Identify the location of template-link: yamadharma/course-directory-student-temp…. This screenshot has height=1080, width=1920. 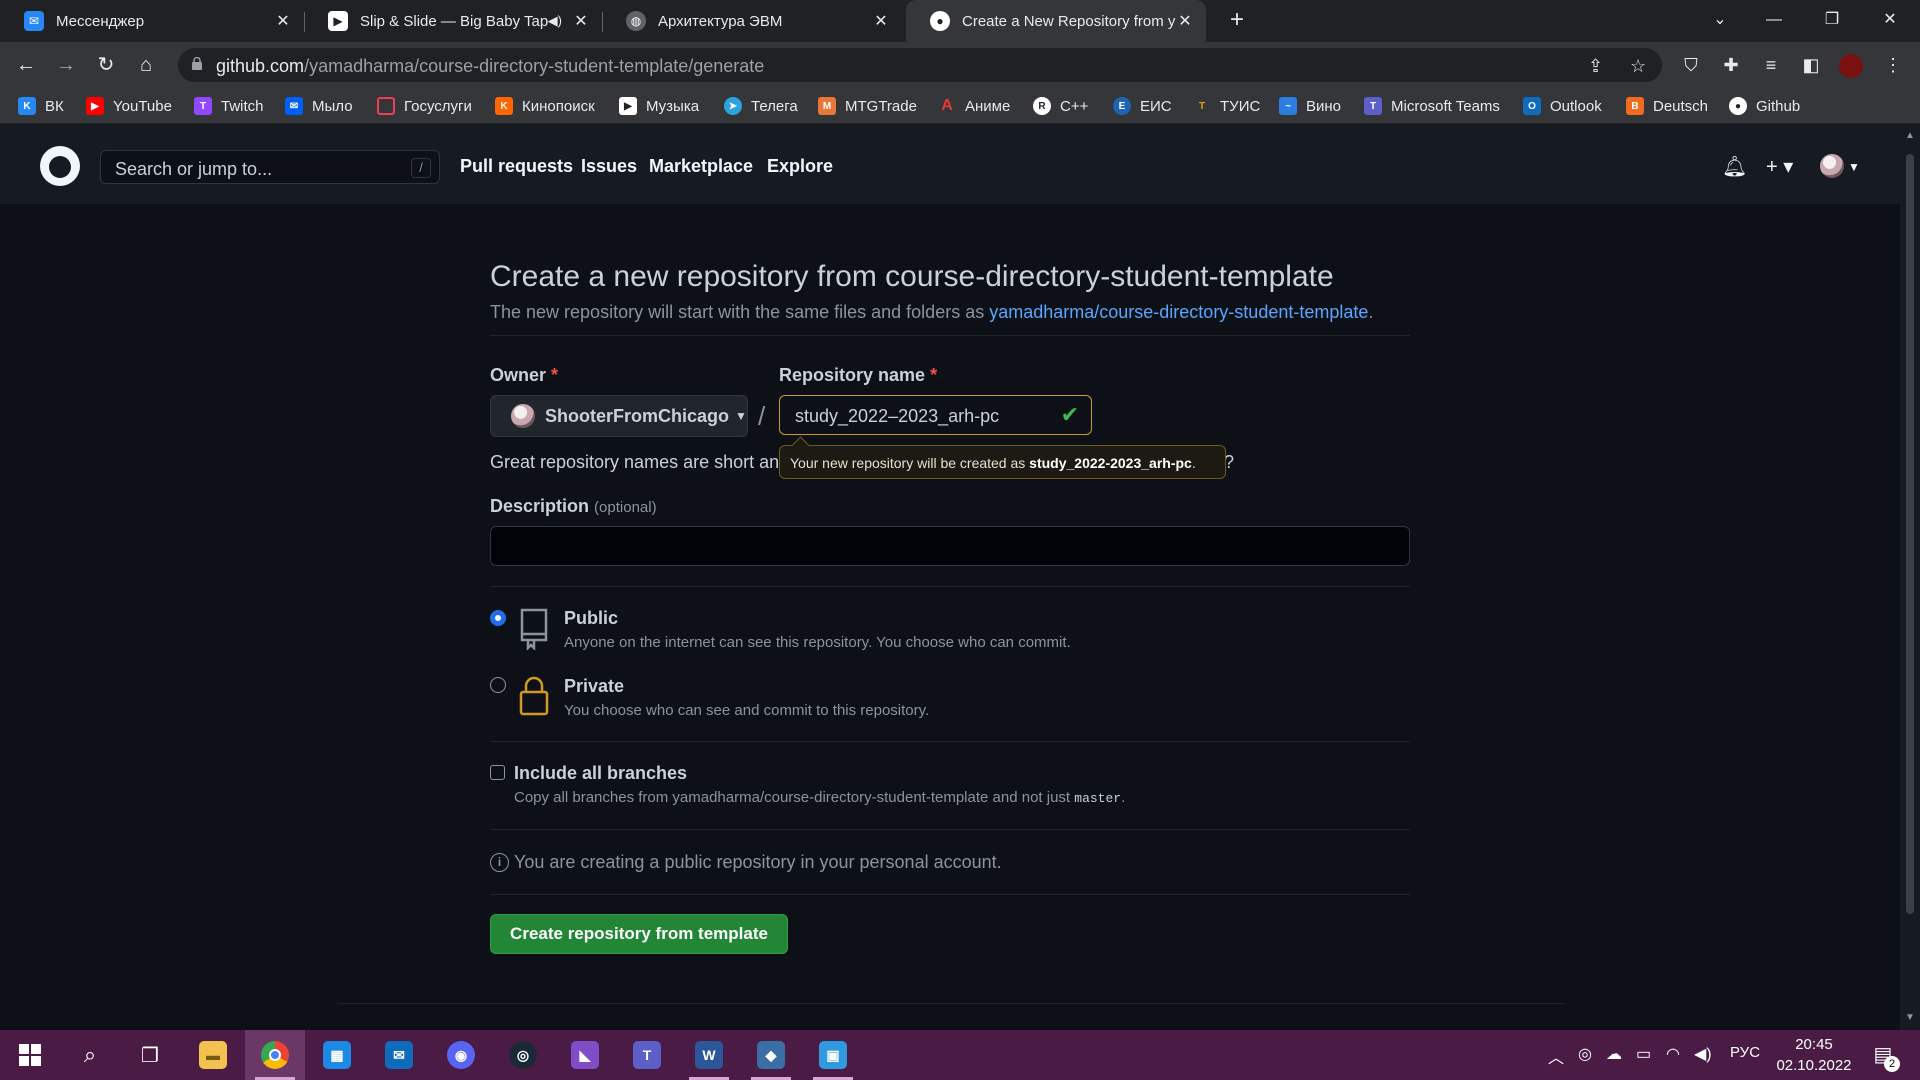
(1178, 312).